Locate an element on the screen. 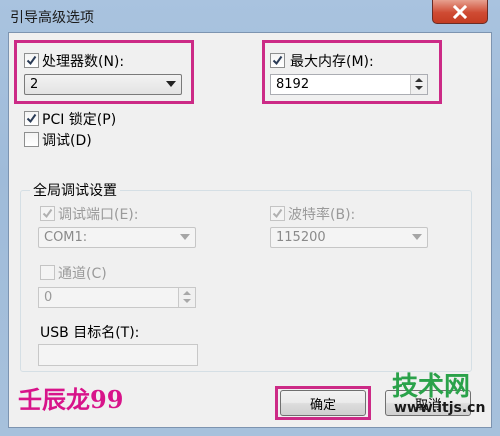 Image resolution: width=500 pixels, height=436 pixels. baud-rate-label: 波特率(B): is located at coordinates (322, 215).